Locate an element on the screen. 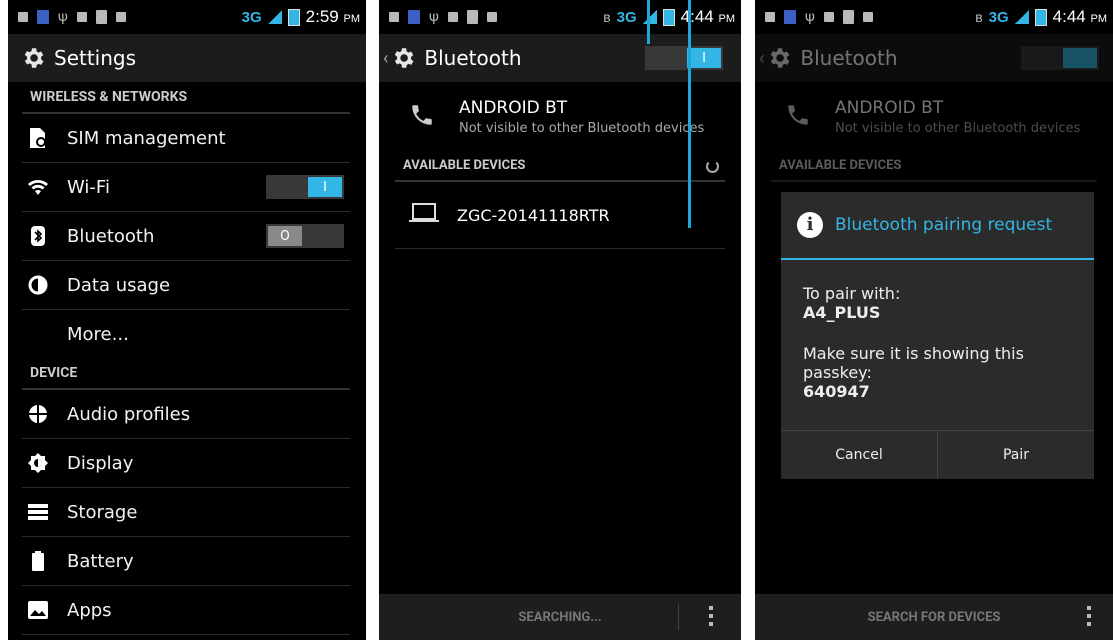  device-row: ZGC-20141118RTR is located at coordinates (560, 215).